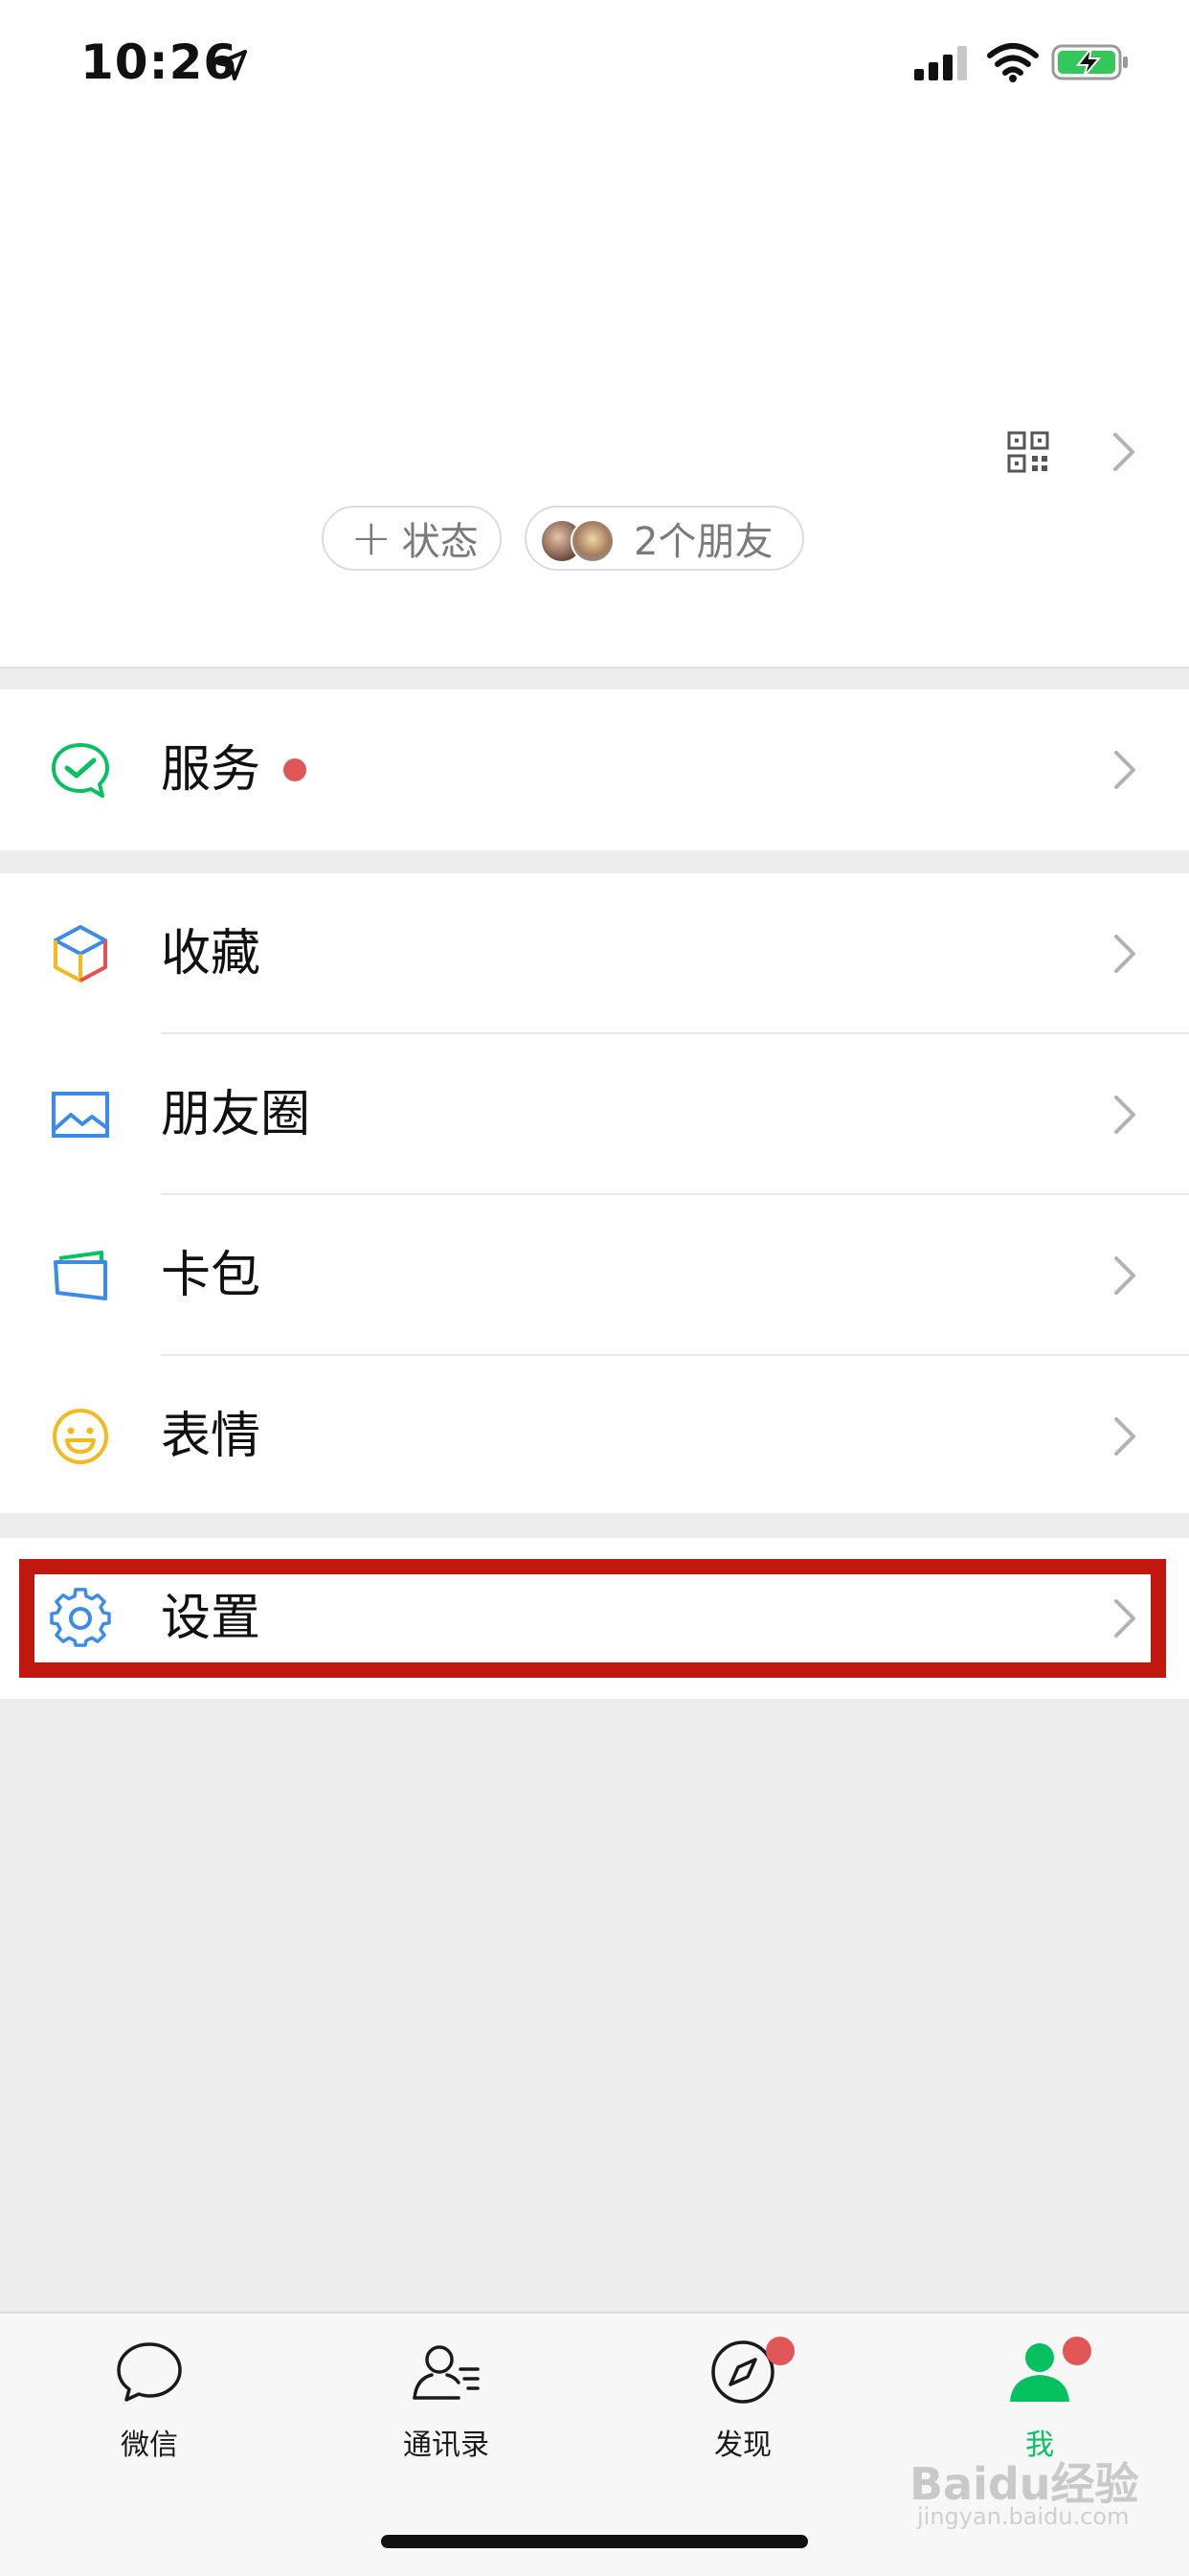 The width and height of the screenshot is (1189, 2576). What do you see at coordinates (592, 1618) in the screenshot?
I see `settings-highlight-box` at bounding box center [592, 1618].